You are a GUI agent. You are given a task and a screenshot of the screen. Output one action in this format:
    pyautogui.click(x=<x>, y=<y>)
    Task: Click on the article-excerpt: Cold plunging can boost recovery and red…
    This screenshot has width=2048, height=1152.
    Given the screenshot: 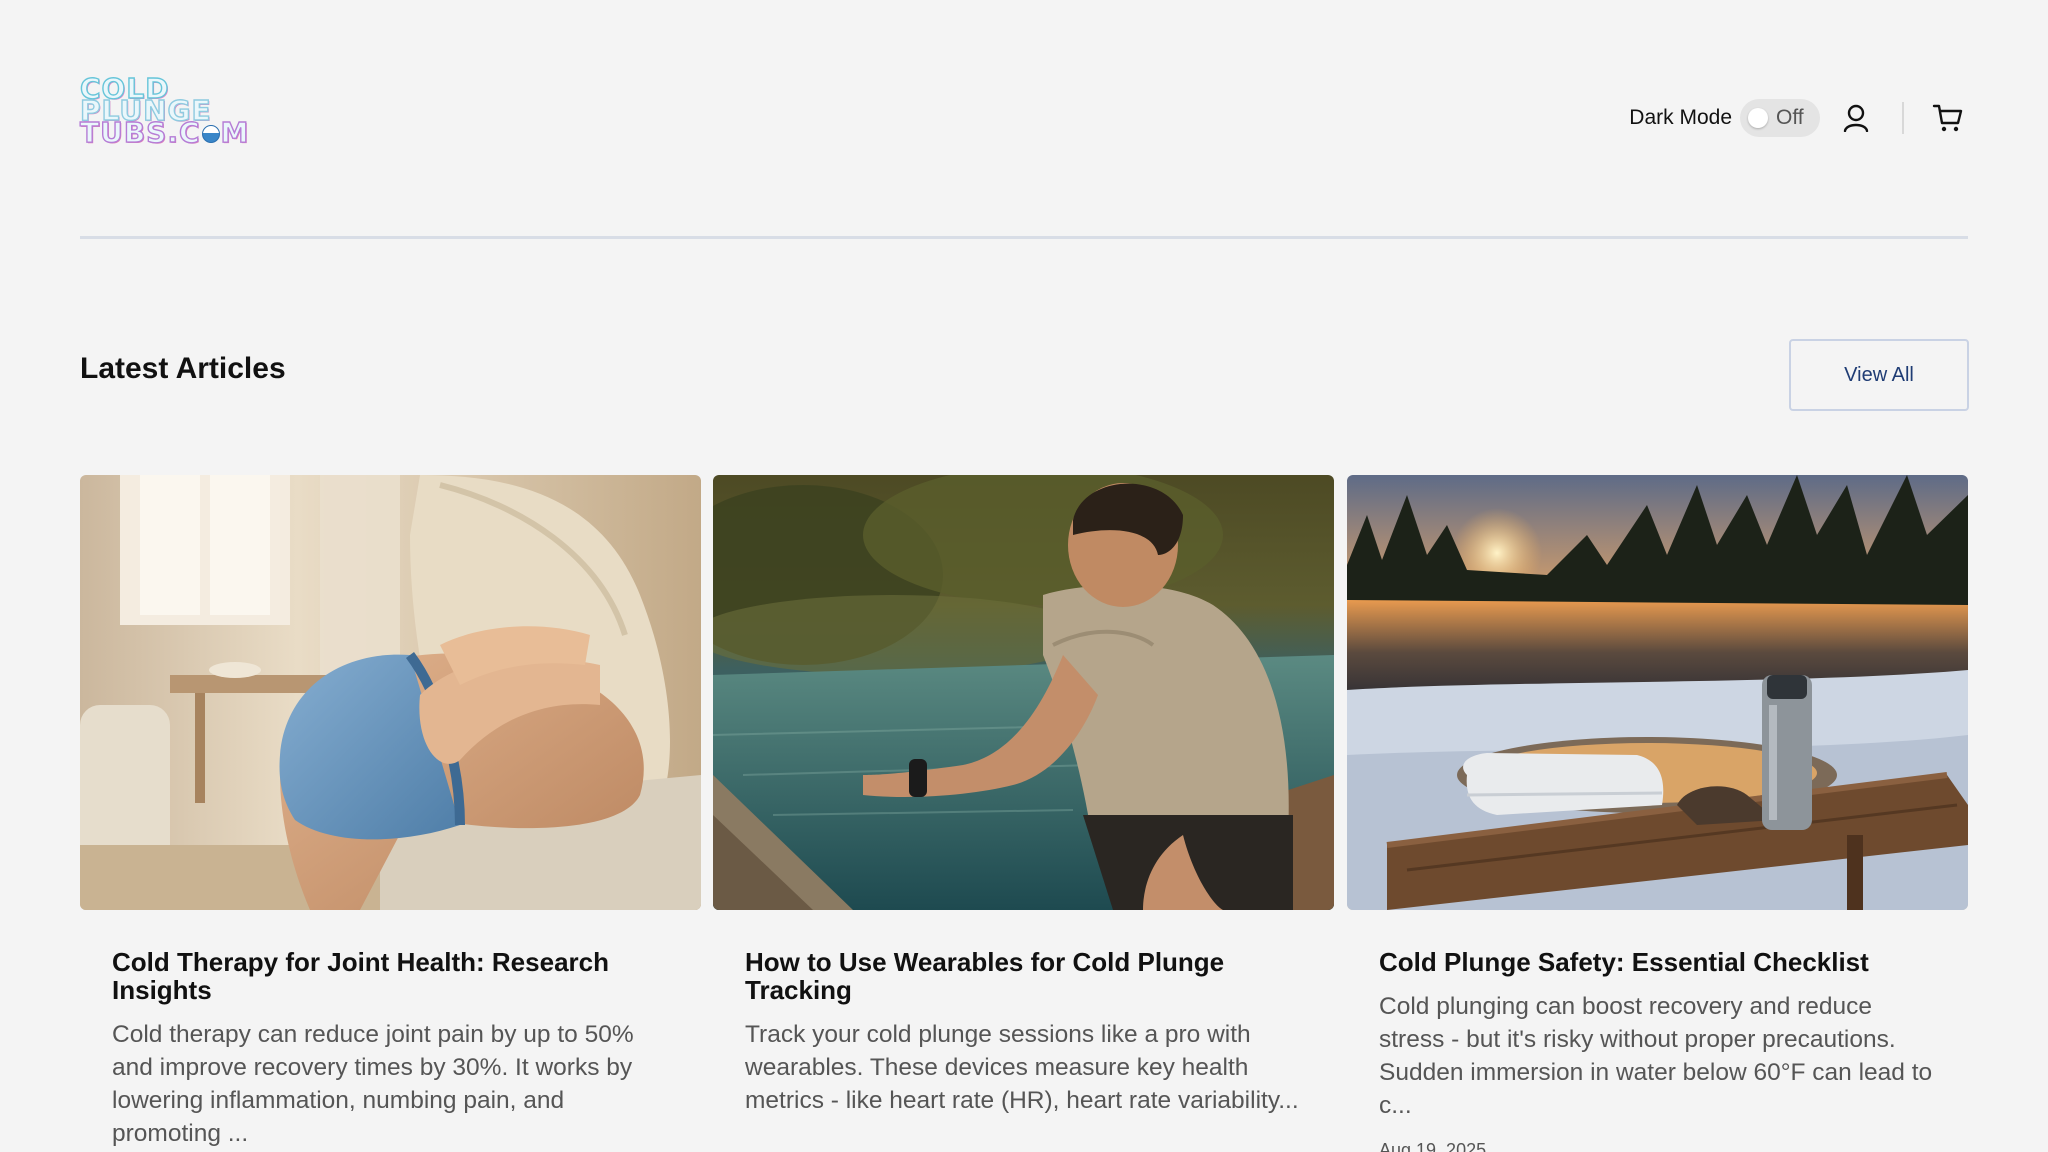 What is the action you would take?
    pyautogui.click(x=1656, y=1056)
    